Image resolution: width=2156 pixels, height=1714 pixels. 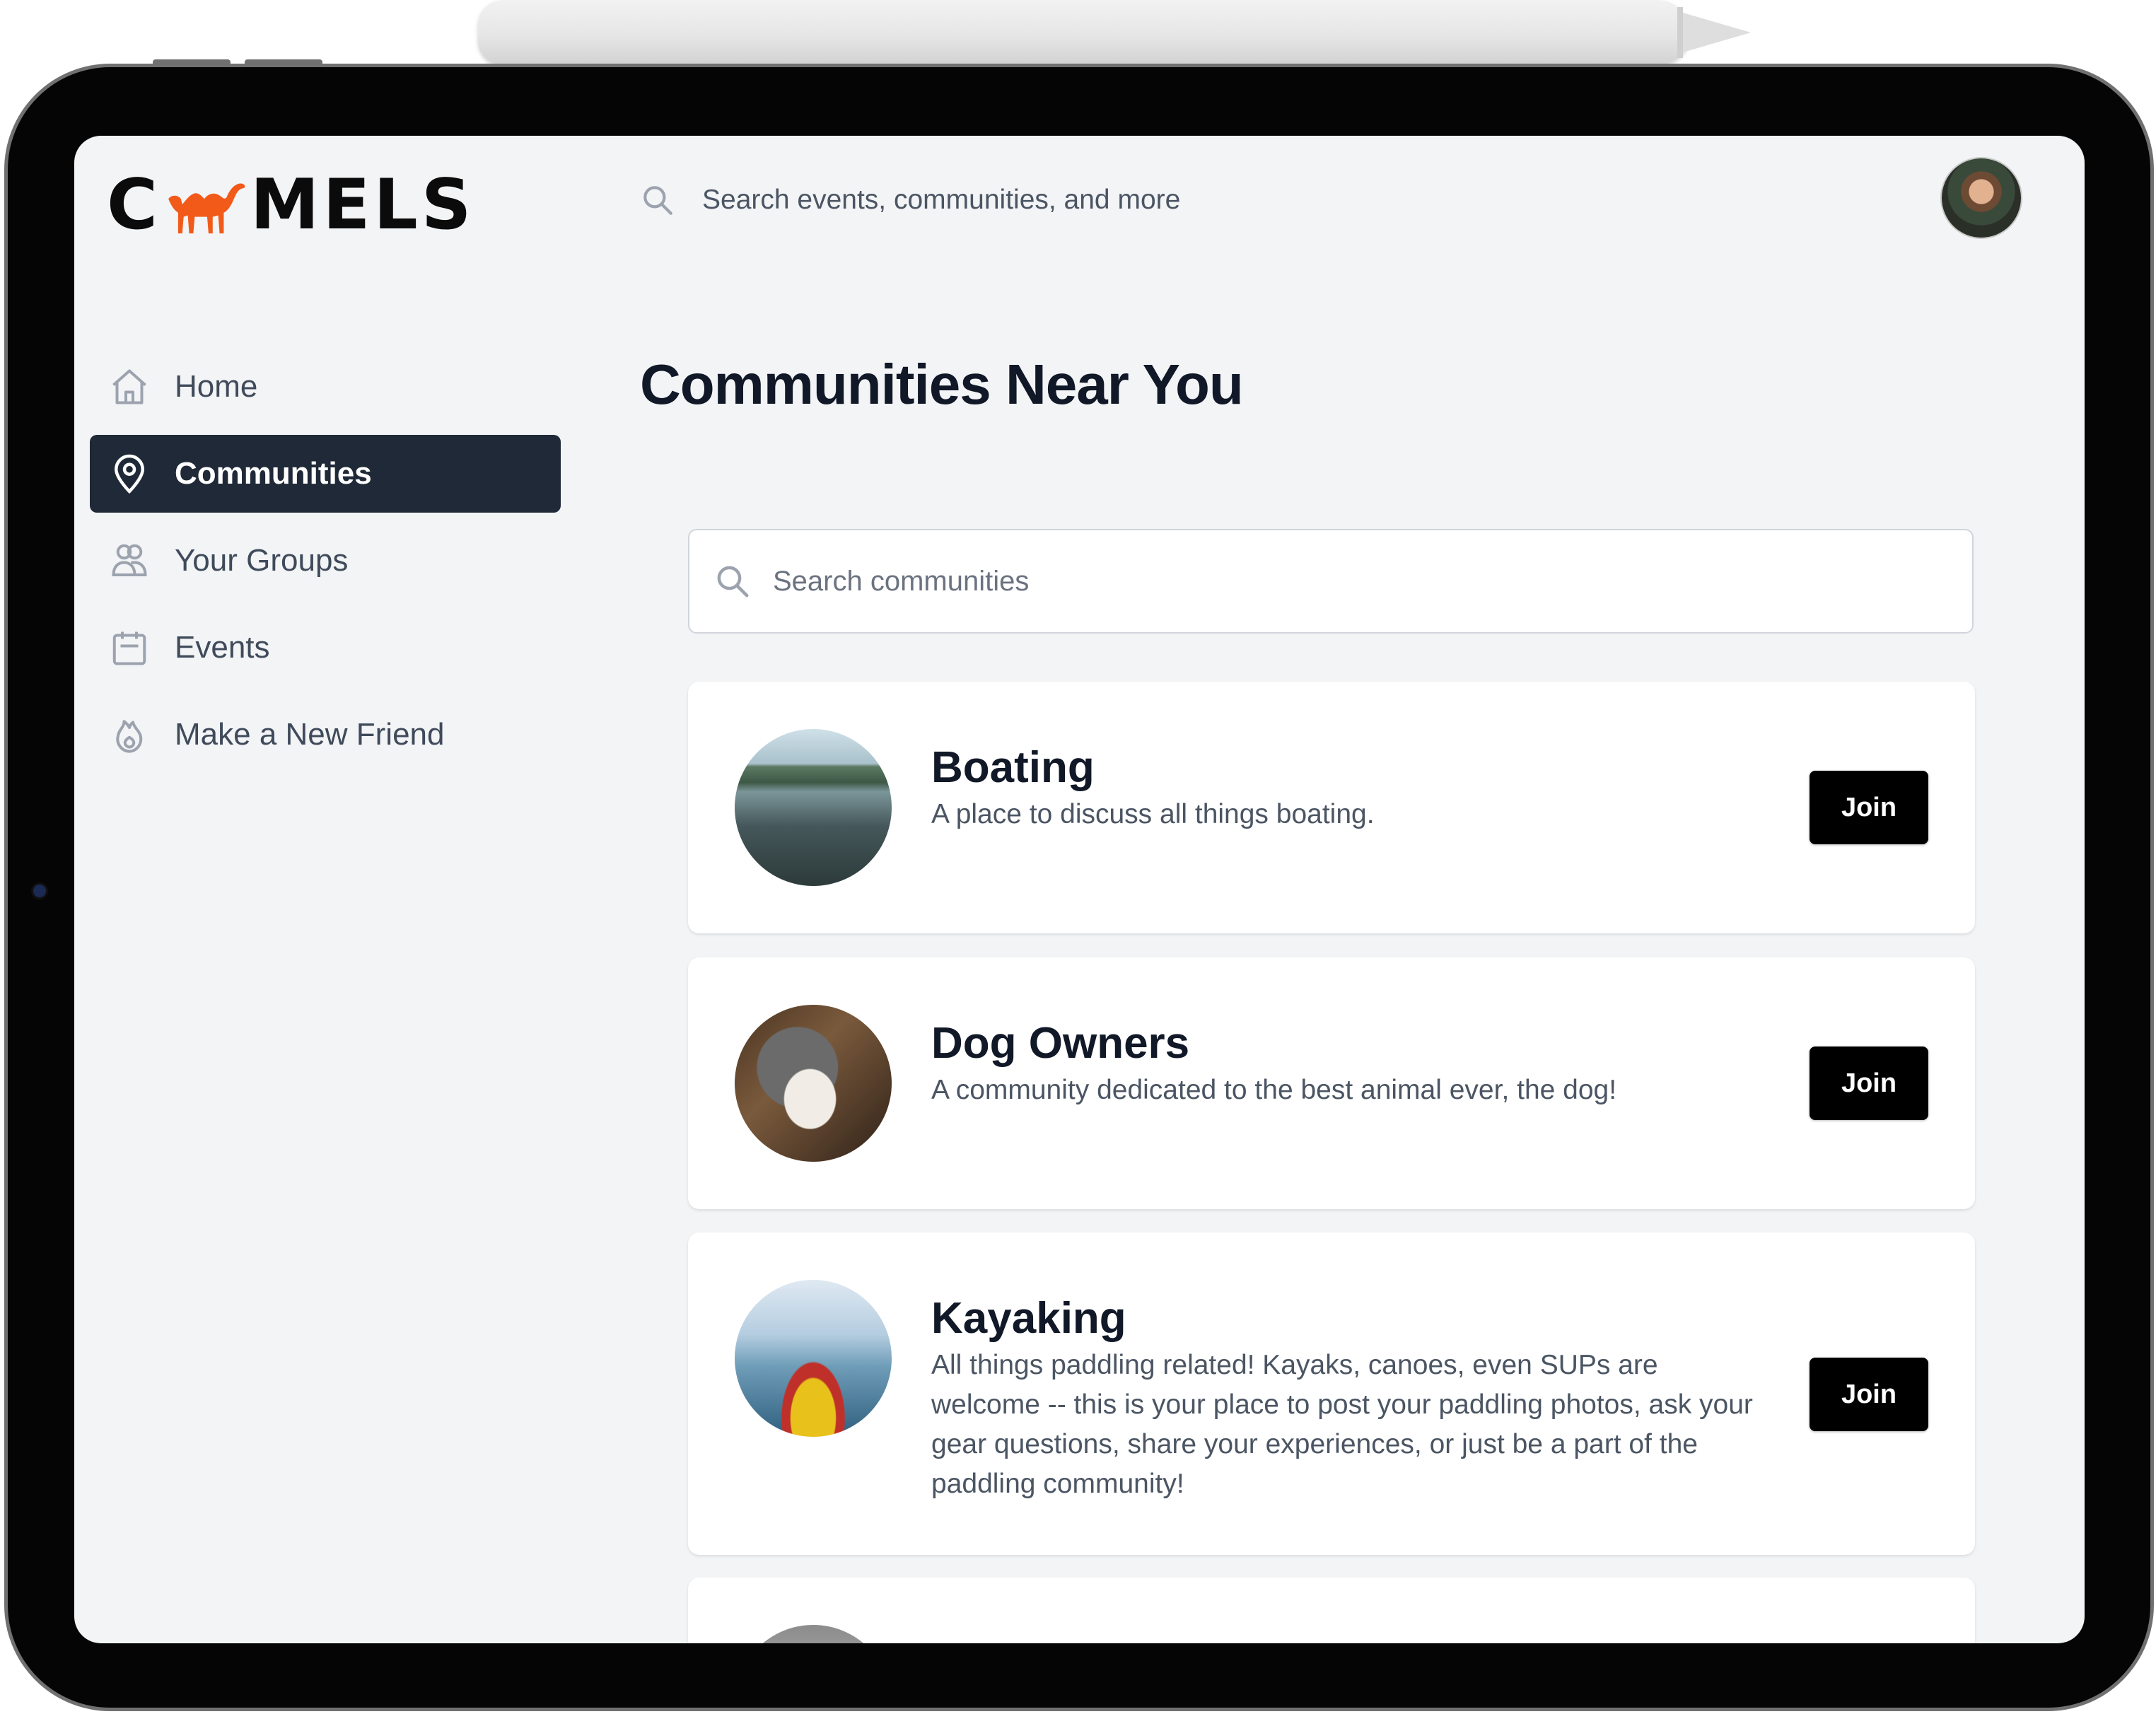 What do you see at coordinates (1084, 32) in the screenshot?
I see `apple-pencil` at bounding box center [1084, 32].